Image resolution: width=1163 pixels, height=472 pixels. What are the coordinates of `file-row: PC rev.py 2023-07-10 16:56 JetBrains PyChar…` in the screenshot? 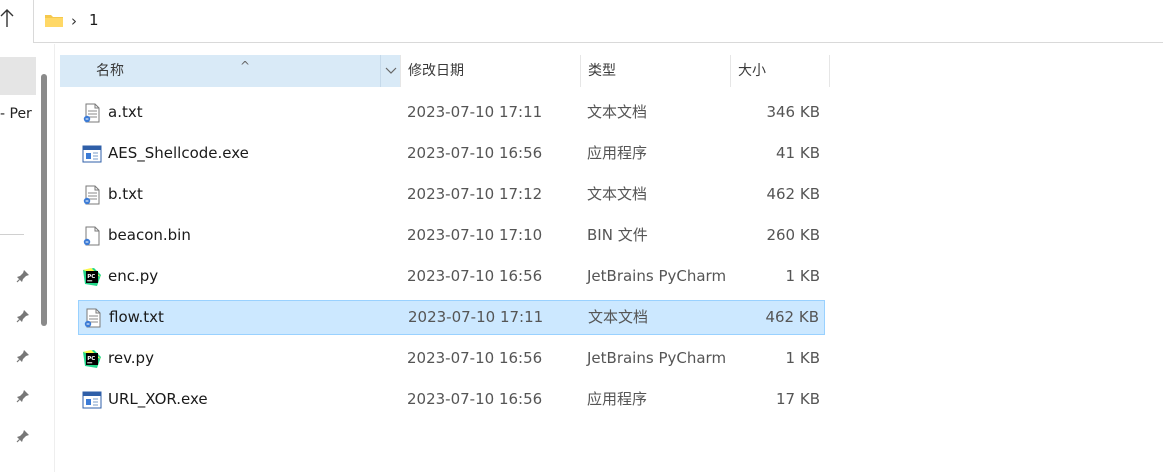 It's located at (451, 358).